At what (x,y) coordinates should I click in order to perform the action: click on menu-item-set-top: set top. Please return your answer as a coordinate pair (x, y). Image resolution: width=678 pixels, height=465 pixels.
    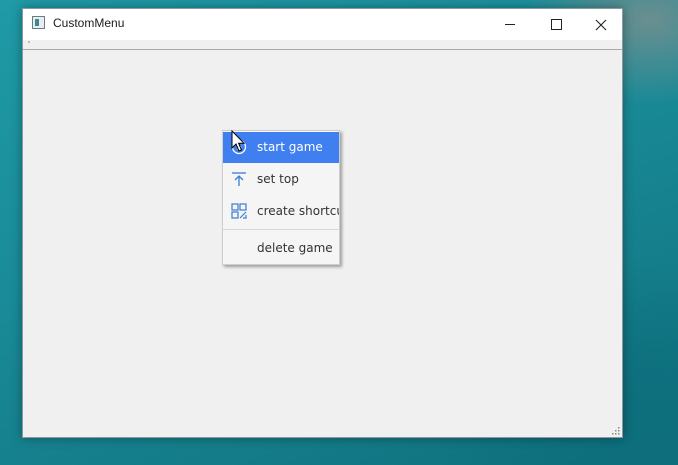
    Looking at the image, I should click on (281, 179).